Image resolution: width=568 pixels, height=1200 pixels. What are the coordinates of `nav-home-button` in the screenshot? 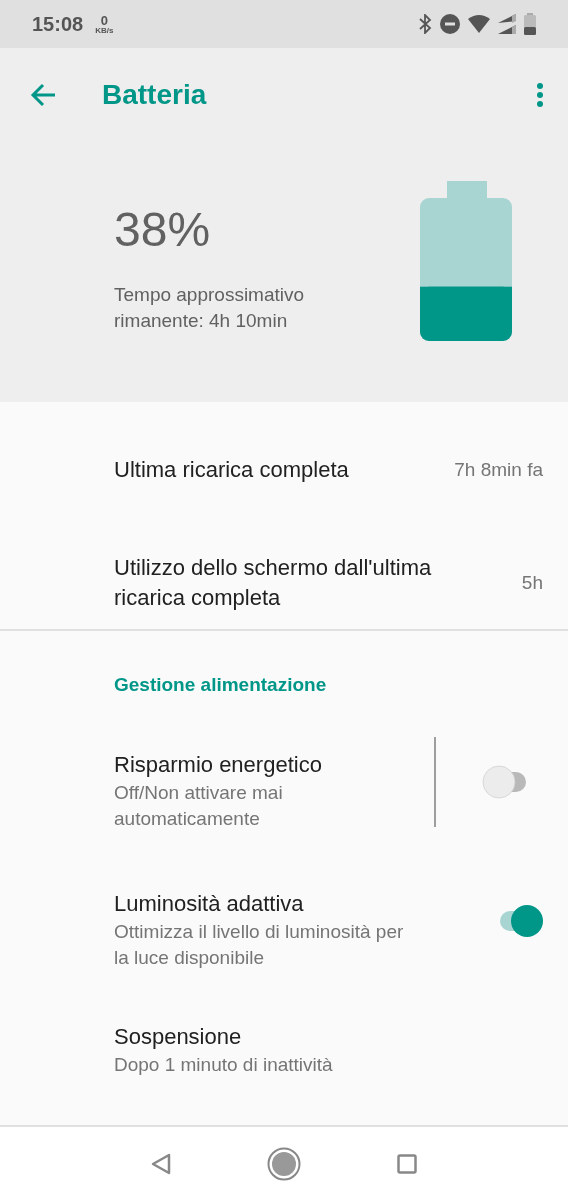 It's located at (284, 1163).